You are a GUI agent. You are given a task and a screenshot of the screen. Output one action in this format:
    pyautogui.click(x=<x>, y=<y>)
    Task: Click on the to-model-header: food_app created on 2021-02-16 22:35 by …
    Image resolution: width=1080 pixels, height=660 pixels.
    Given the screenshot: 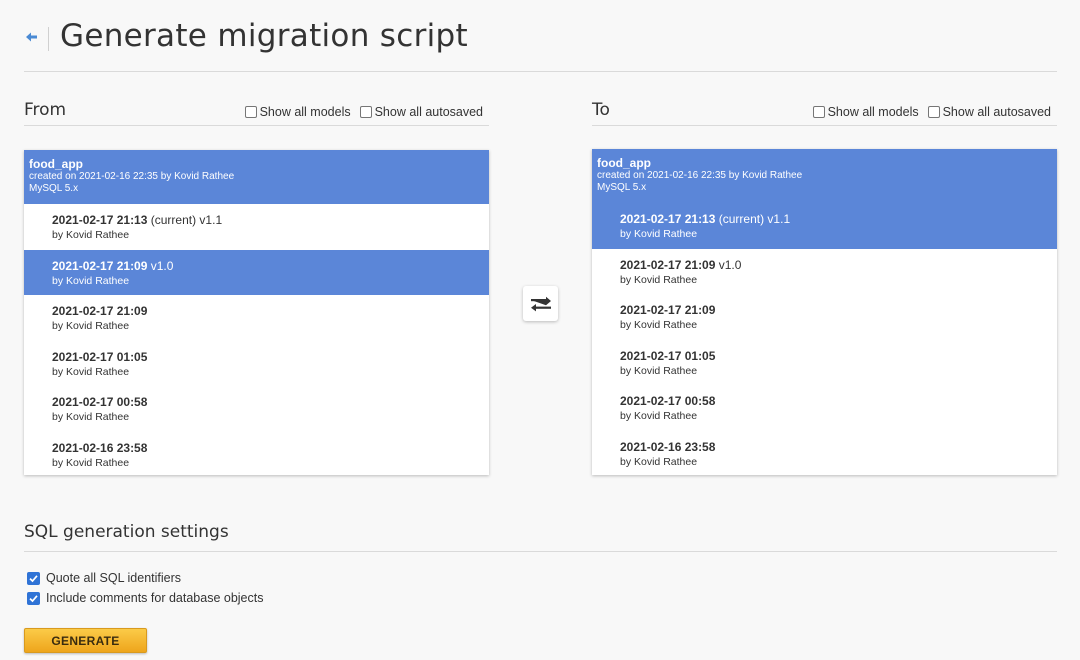 What is the action you would take?
    pyautogui.click(x=824, y=176)
    